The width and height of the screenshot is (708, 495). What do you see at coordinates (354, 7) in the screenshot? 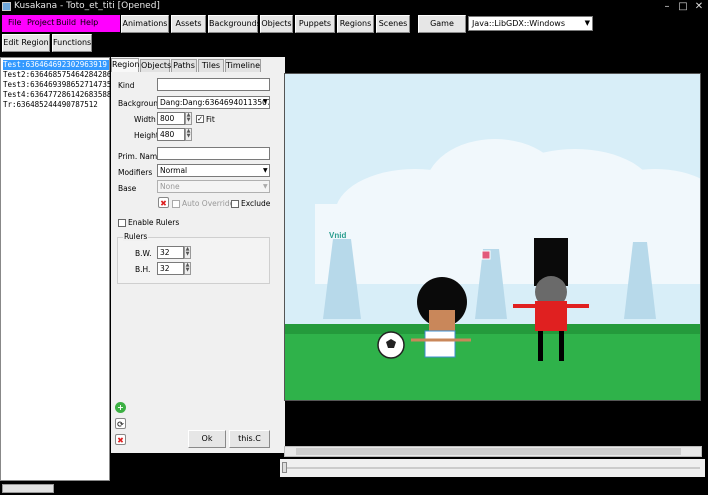
I see `title-bar: Kusakana - Toto_et_titi [Opened] – □ ✕` at bounding box center [354, 7].